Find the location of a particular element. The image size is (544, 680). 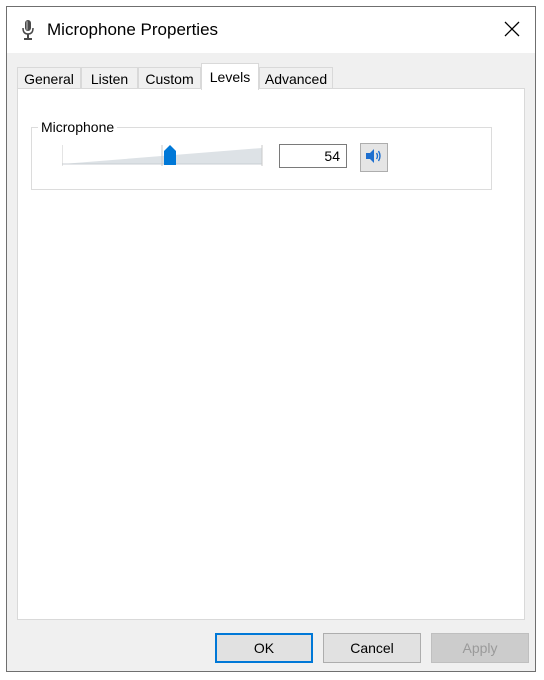

tab-general: General is located at coordinates (49, 78).